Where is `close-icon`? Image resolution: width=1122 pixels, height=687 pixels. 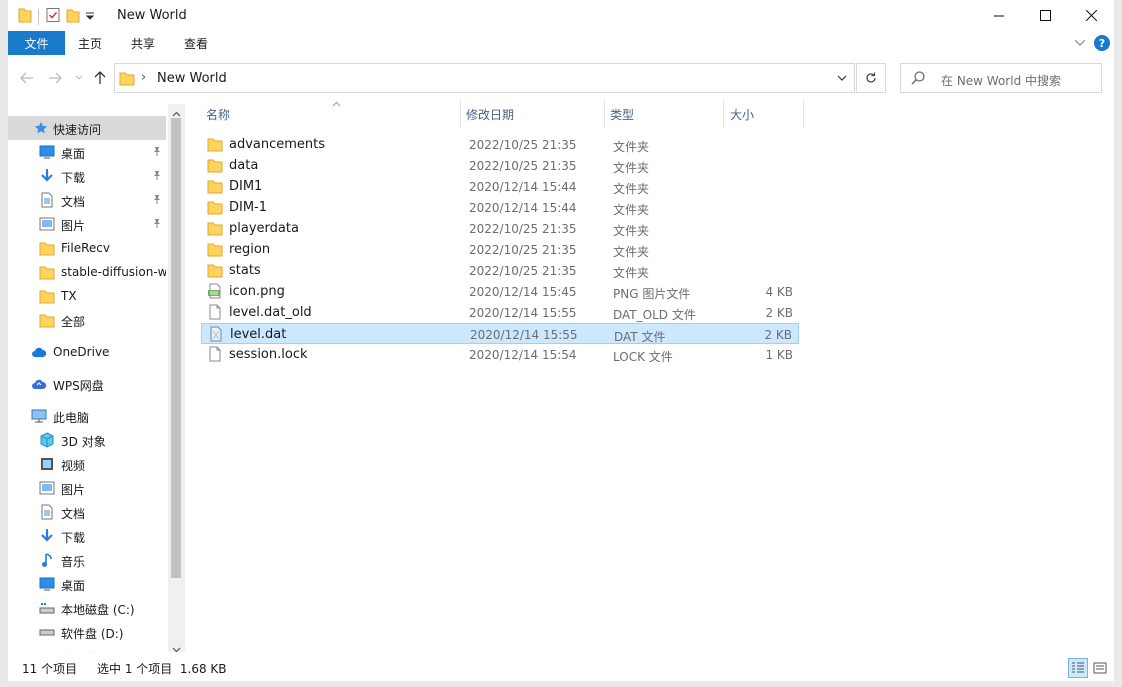
close-icon is located at coordinates (1091, 15).